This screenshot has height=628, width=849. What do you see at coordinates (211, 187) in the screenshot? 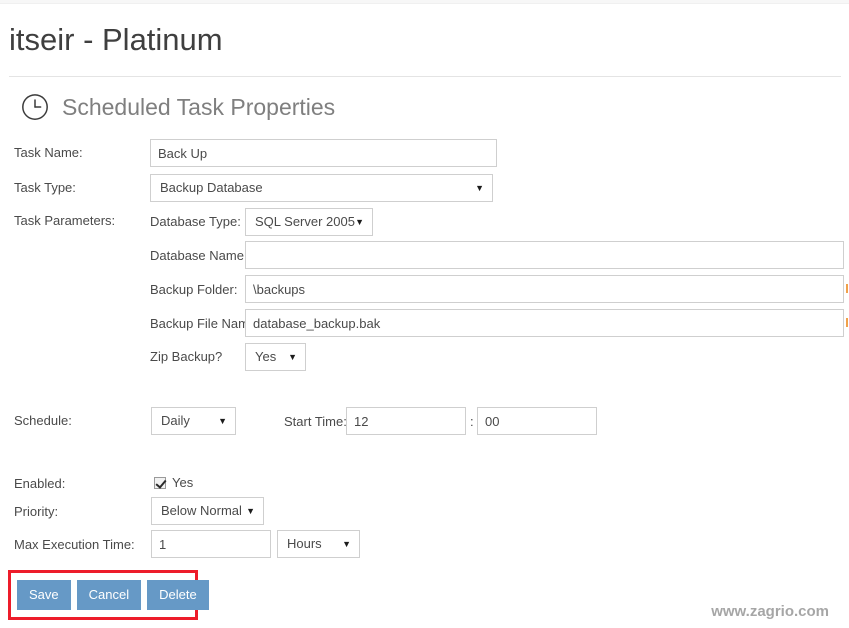
I see `task-type-value: Backup Database` at bounding box center [211, 187].